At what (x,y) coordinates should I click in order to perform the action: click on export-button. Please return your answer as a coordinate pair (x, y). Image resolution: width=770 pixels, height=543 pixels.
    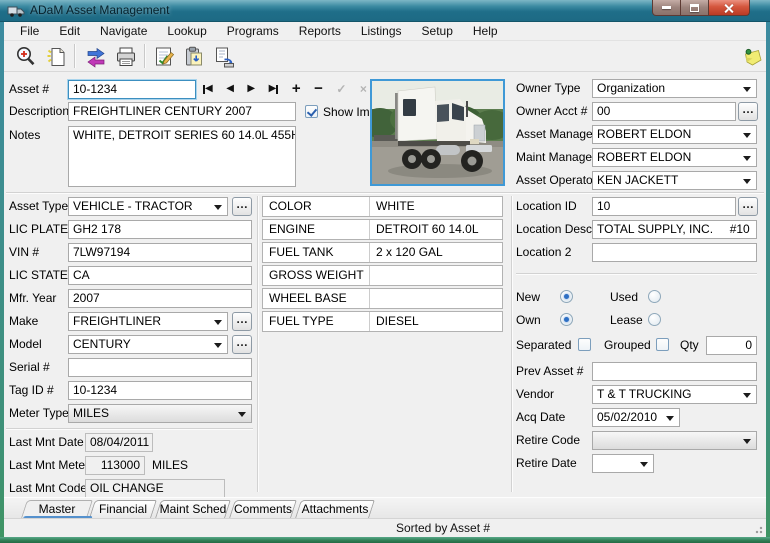
    Looking at the image, I should click on (224, 56).